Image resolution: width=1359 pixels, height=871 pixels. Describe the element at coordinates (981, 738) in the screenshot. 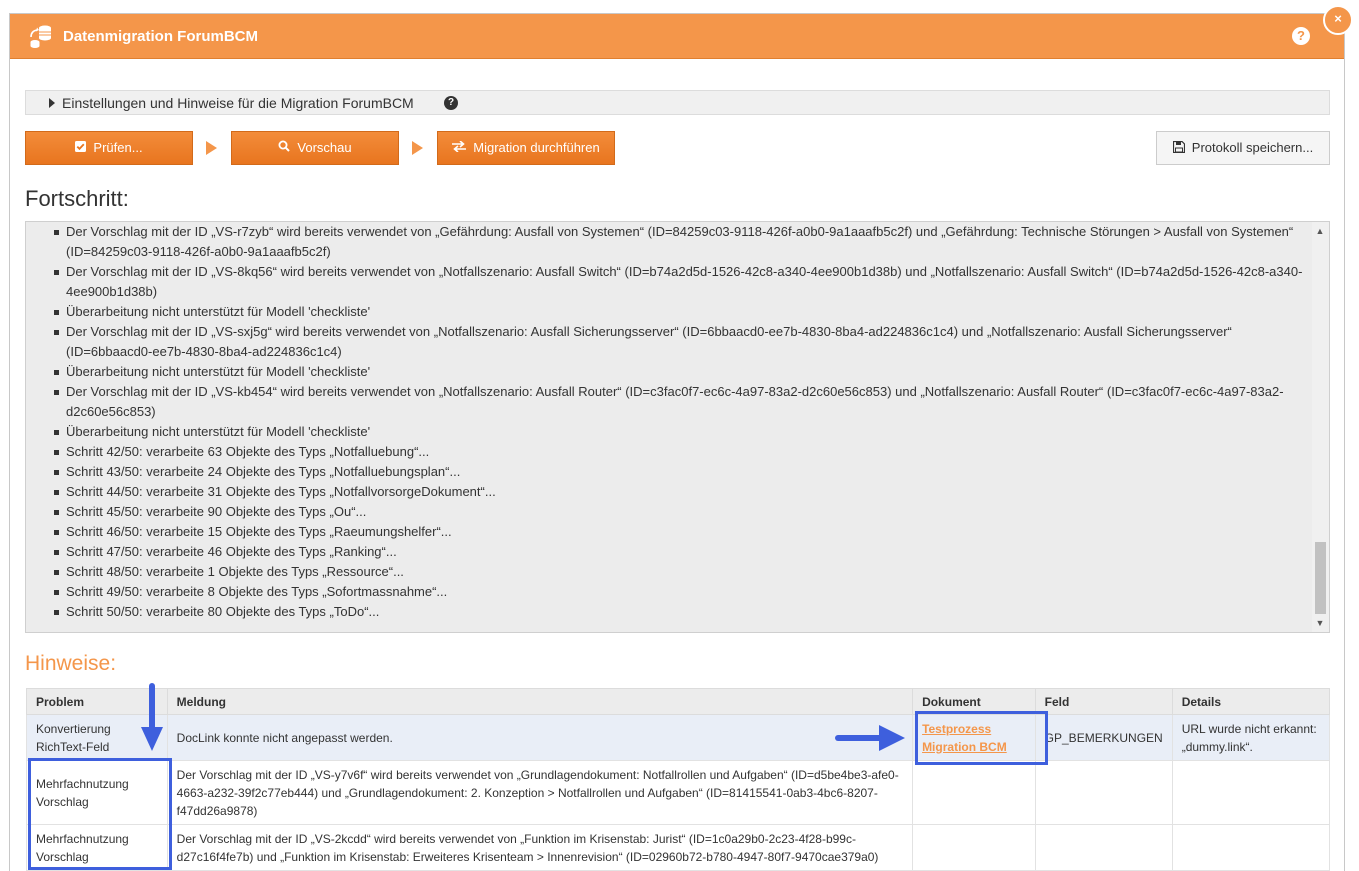

I see `document-highlight-box` at that location.